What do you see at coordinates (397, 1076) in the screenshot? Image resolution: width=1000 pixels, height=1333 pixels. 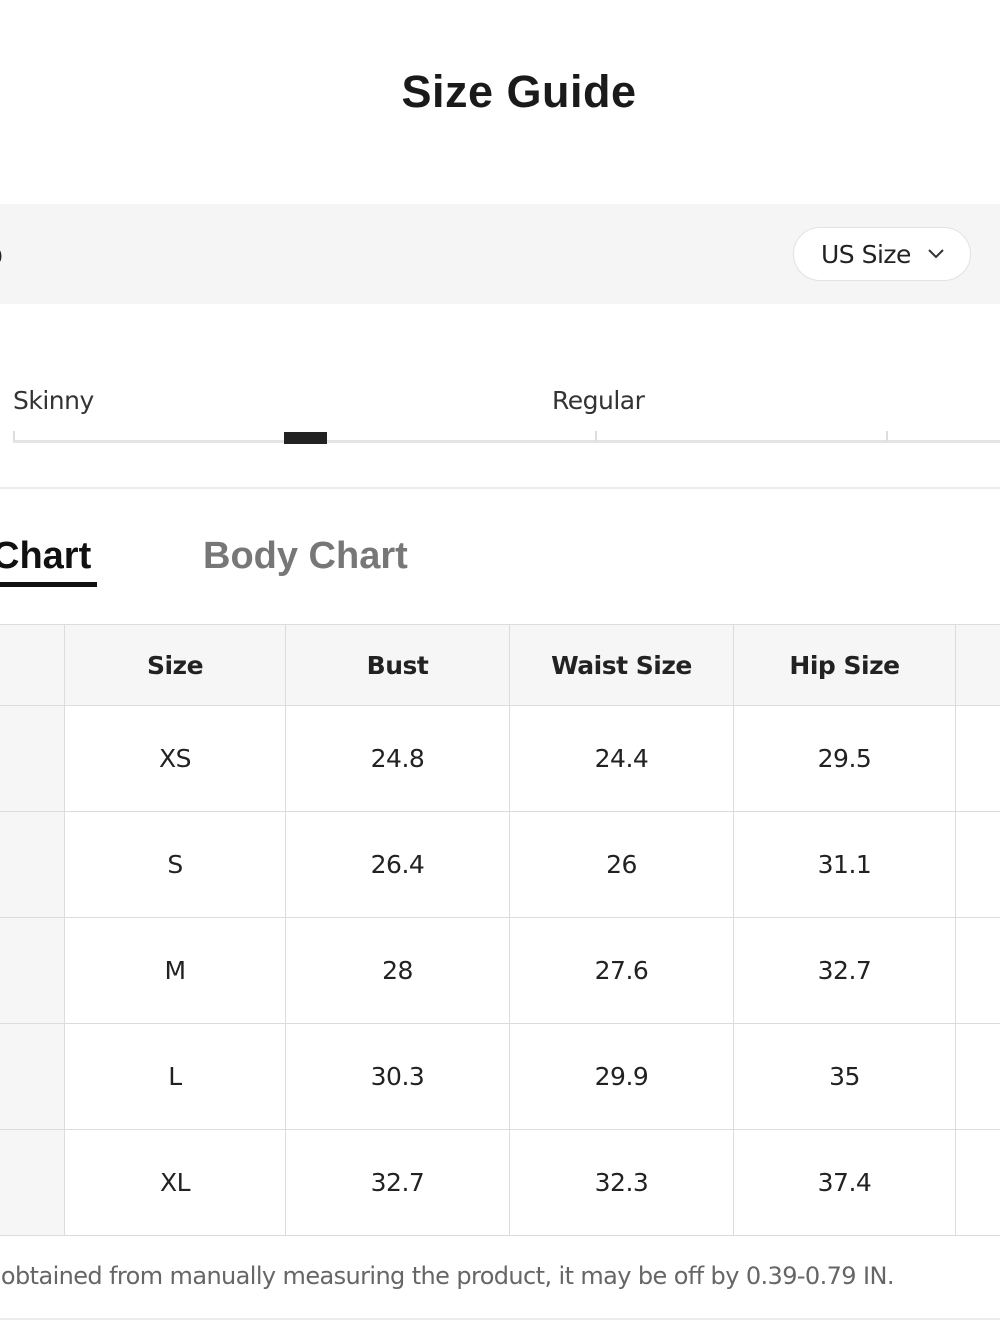 I see `table-cell: 30.3` at bounding box center [397, 1076].